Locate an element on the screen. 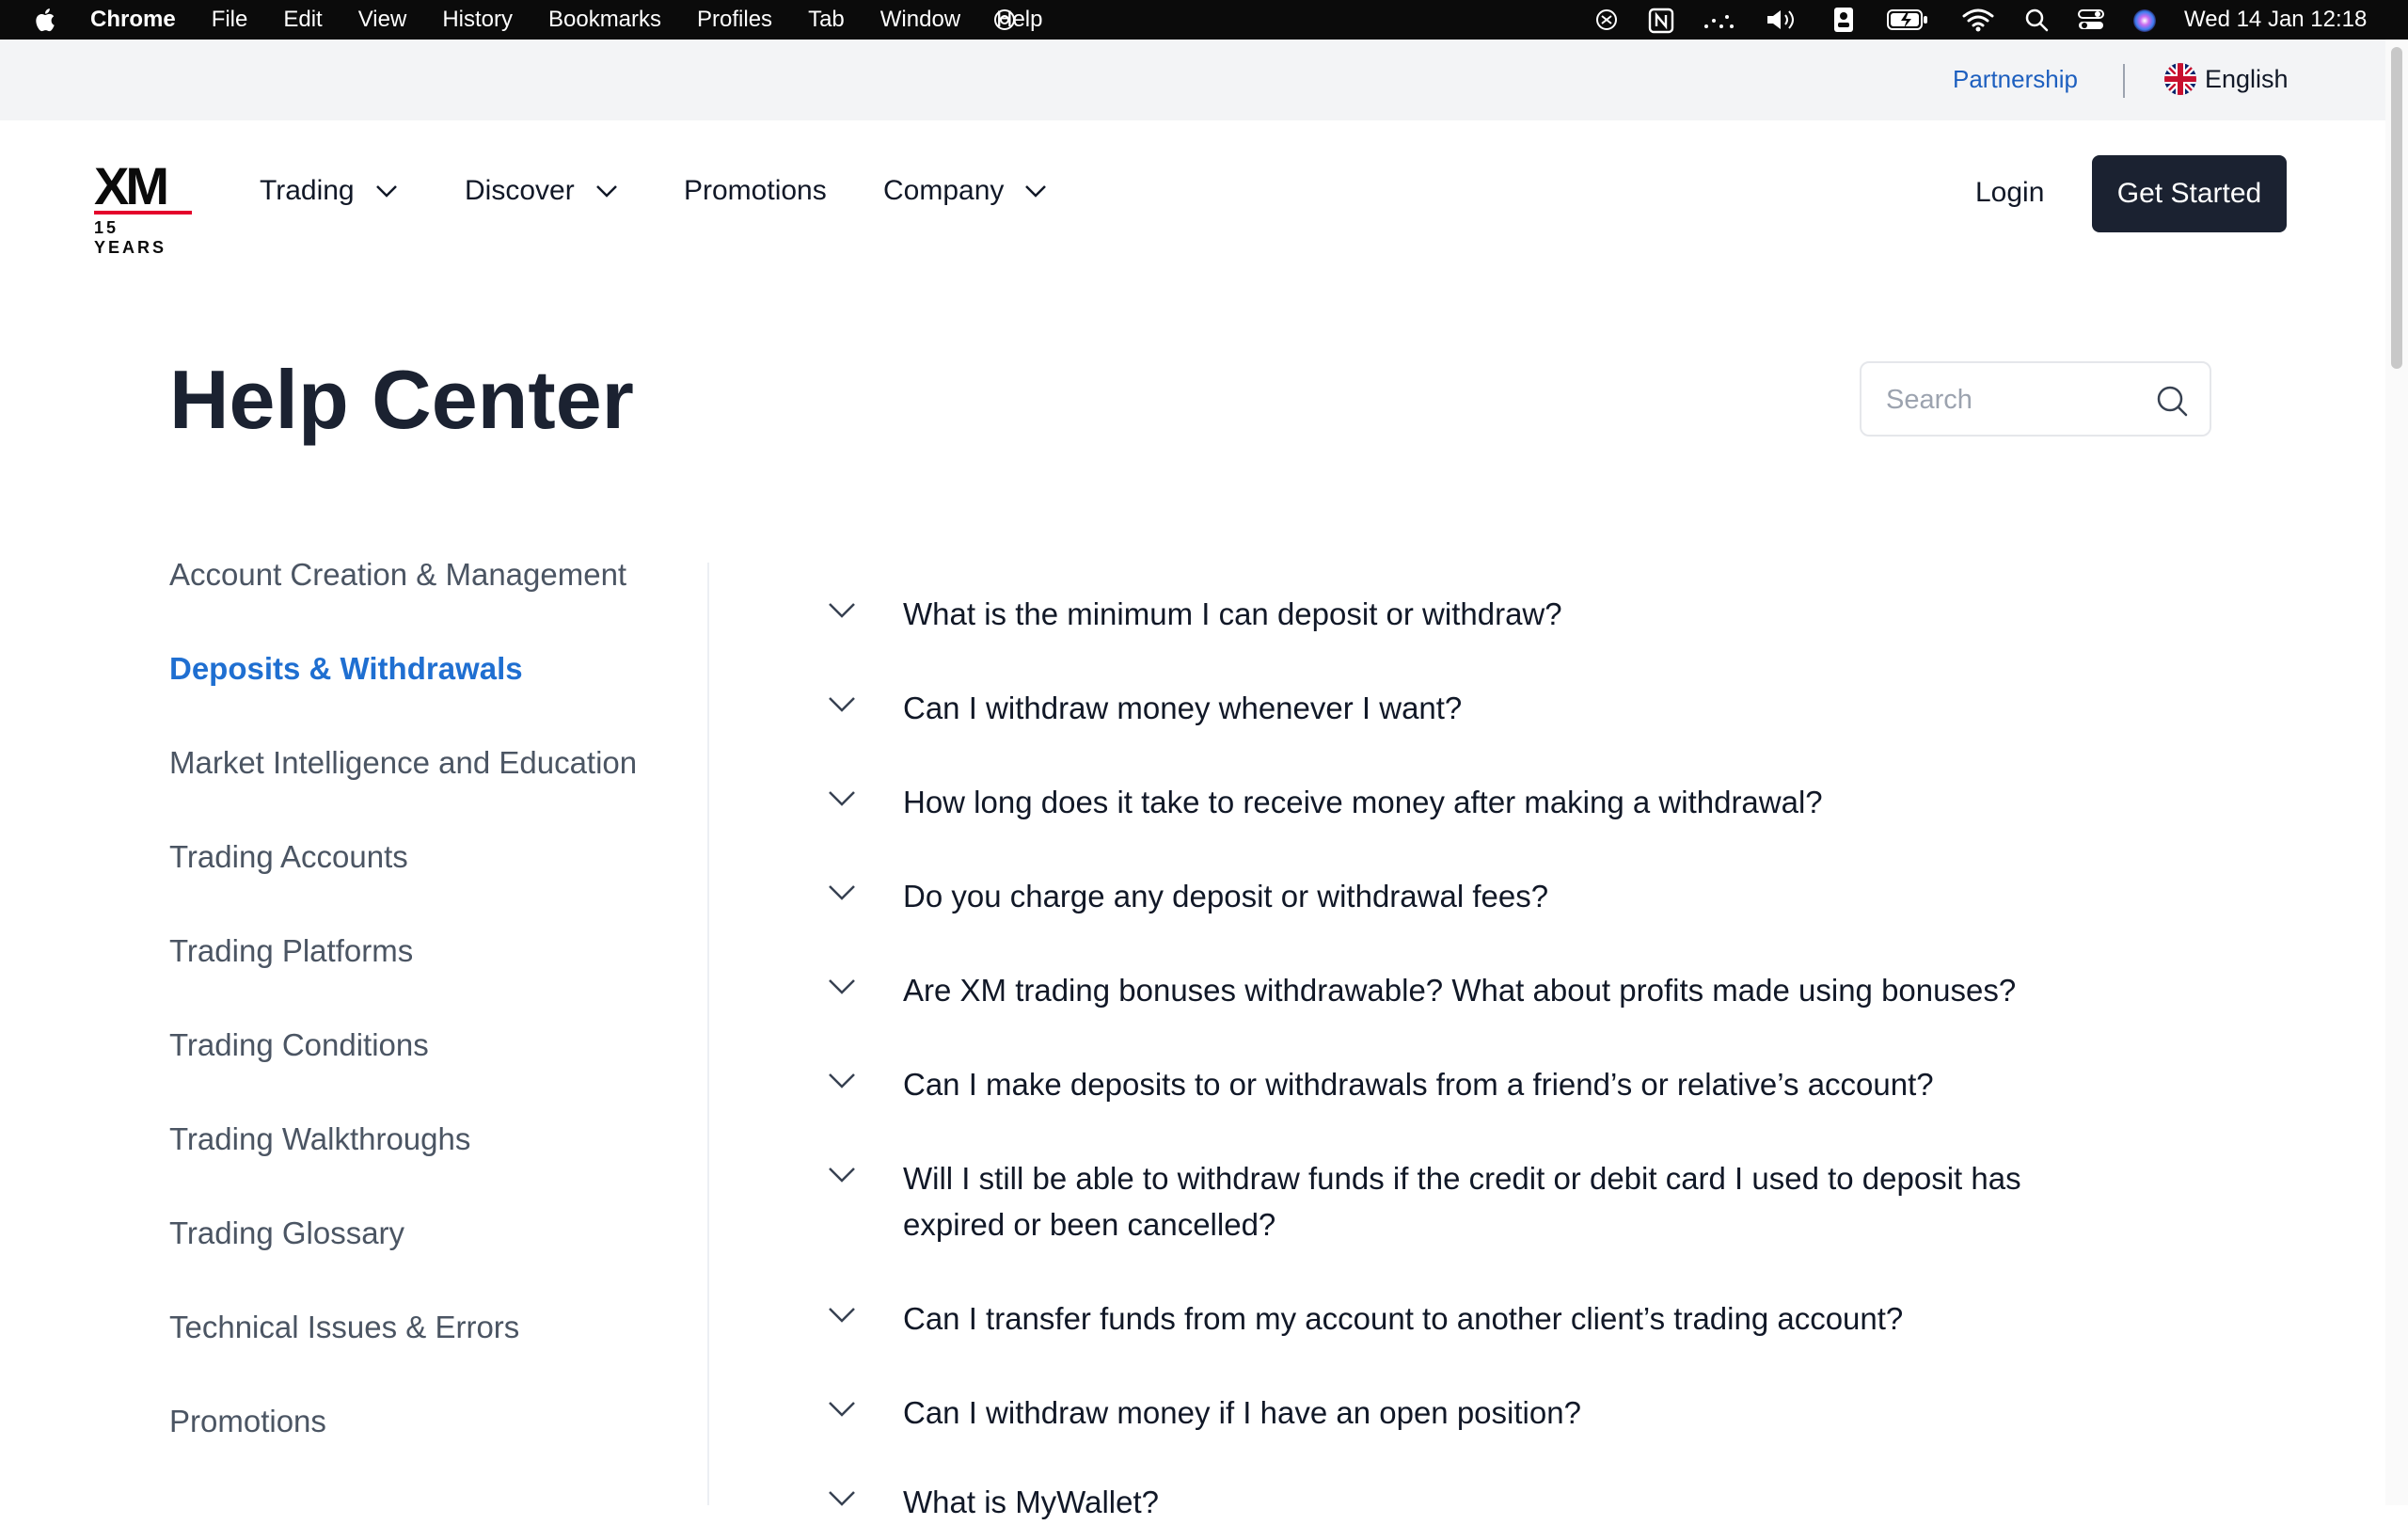  menu-bookmarks: Bookmarks is located at coordinates (605, 20).